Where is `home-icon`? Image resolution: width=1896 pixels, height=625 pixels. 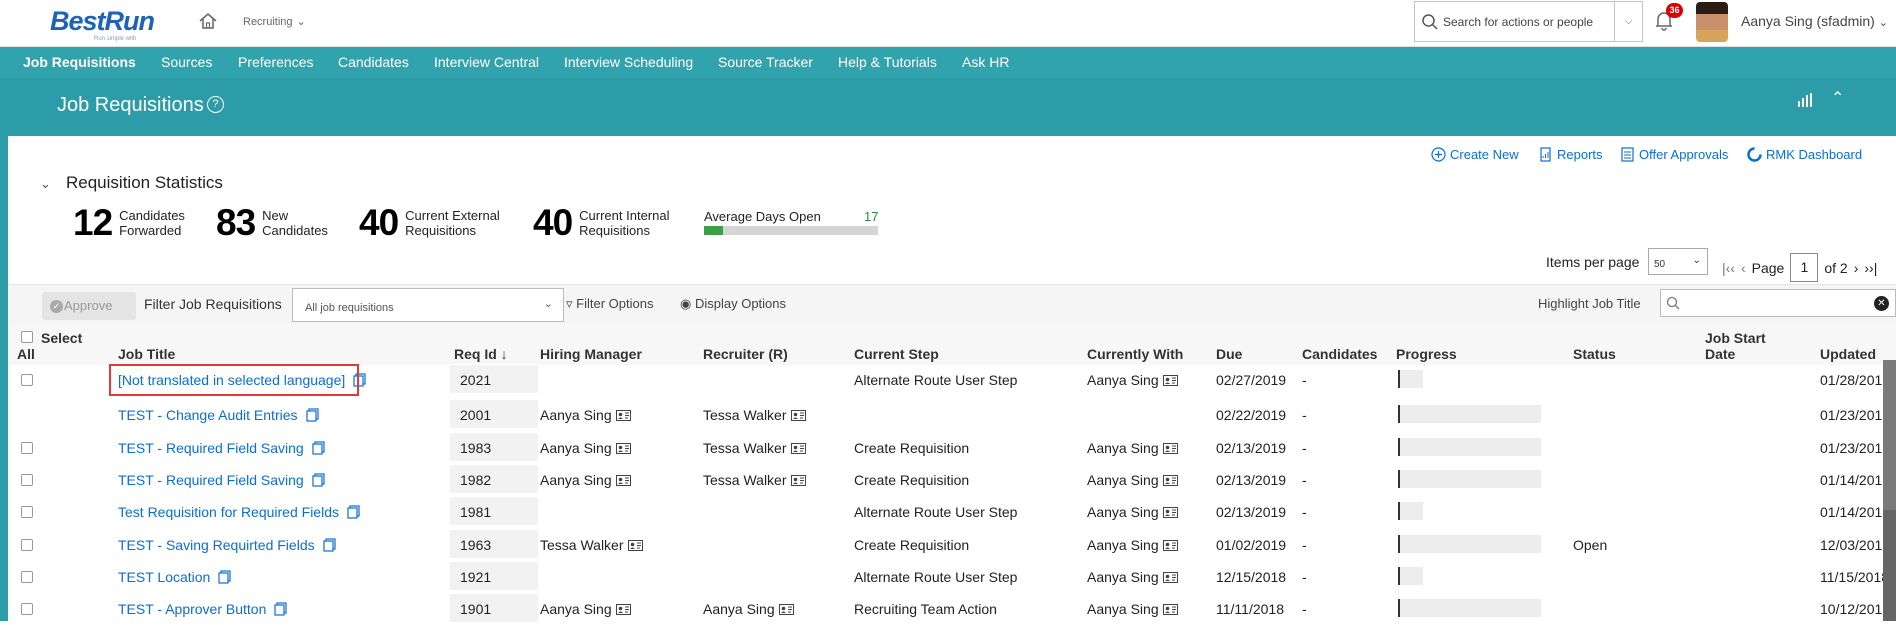
home-icon is located at coordinates (208, 21).